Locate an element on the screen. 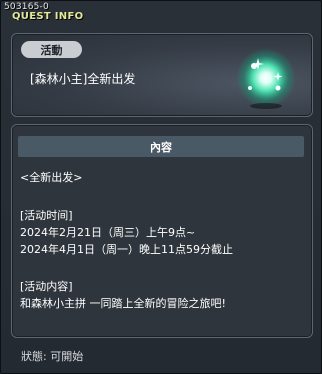 Image resolution: width=322 pixels, height=374 pixels. content-section-title: 內容 is located at coordinates (161, 146).